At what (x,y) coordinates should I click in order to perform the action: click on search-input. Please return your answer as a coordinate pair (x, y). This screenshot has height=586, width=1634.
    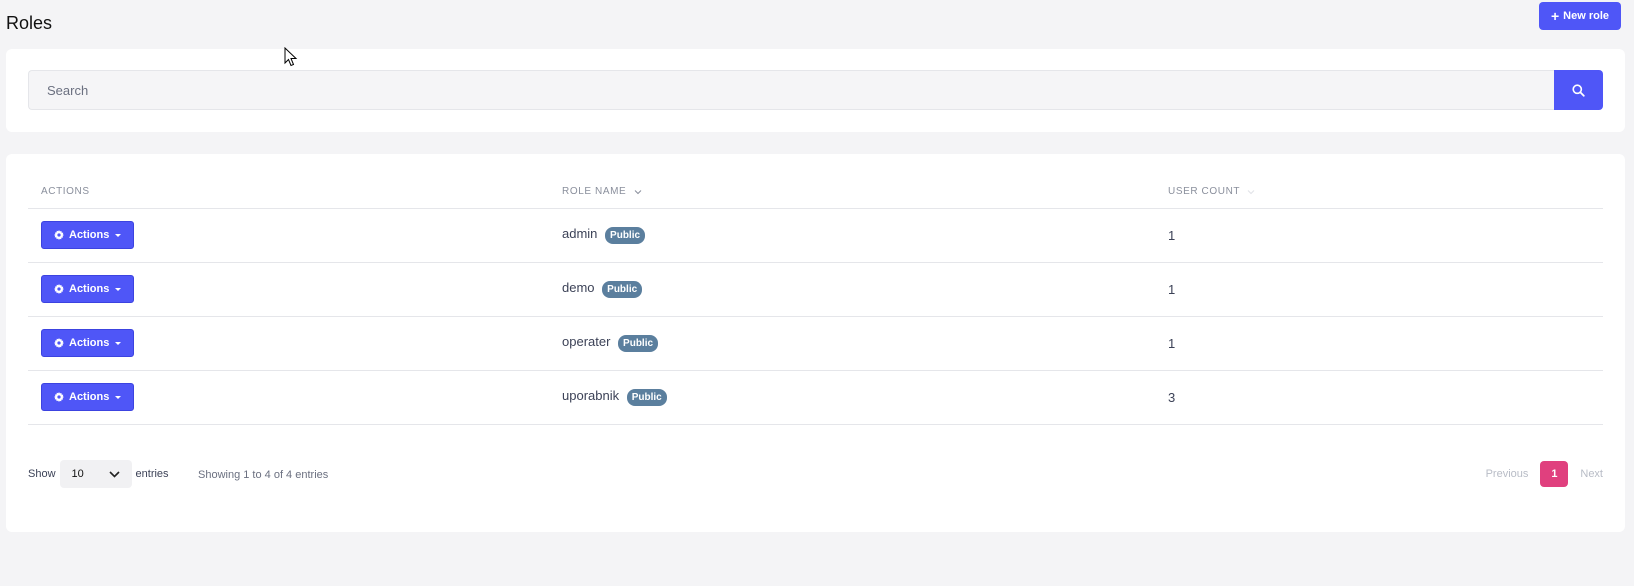
    Looking at the image, I should click on (791, 90).